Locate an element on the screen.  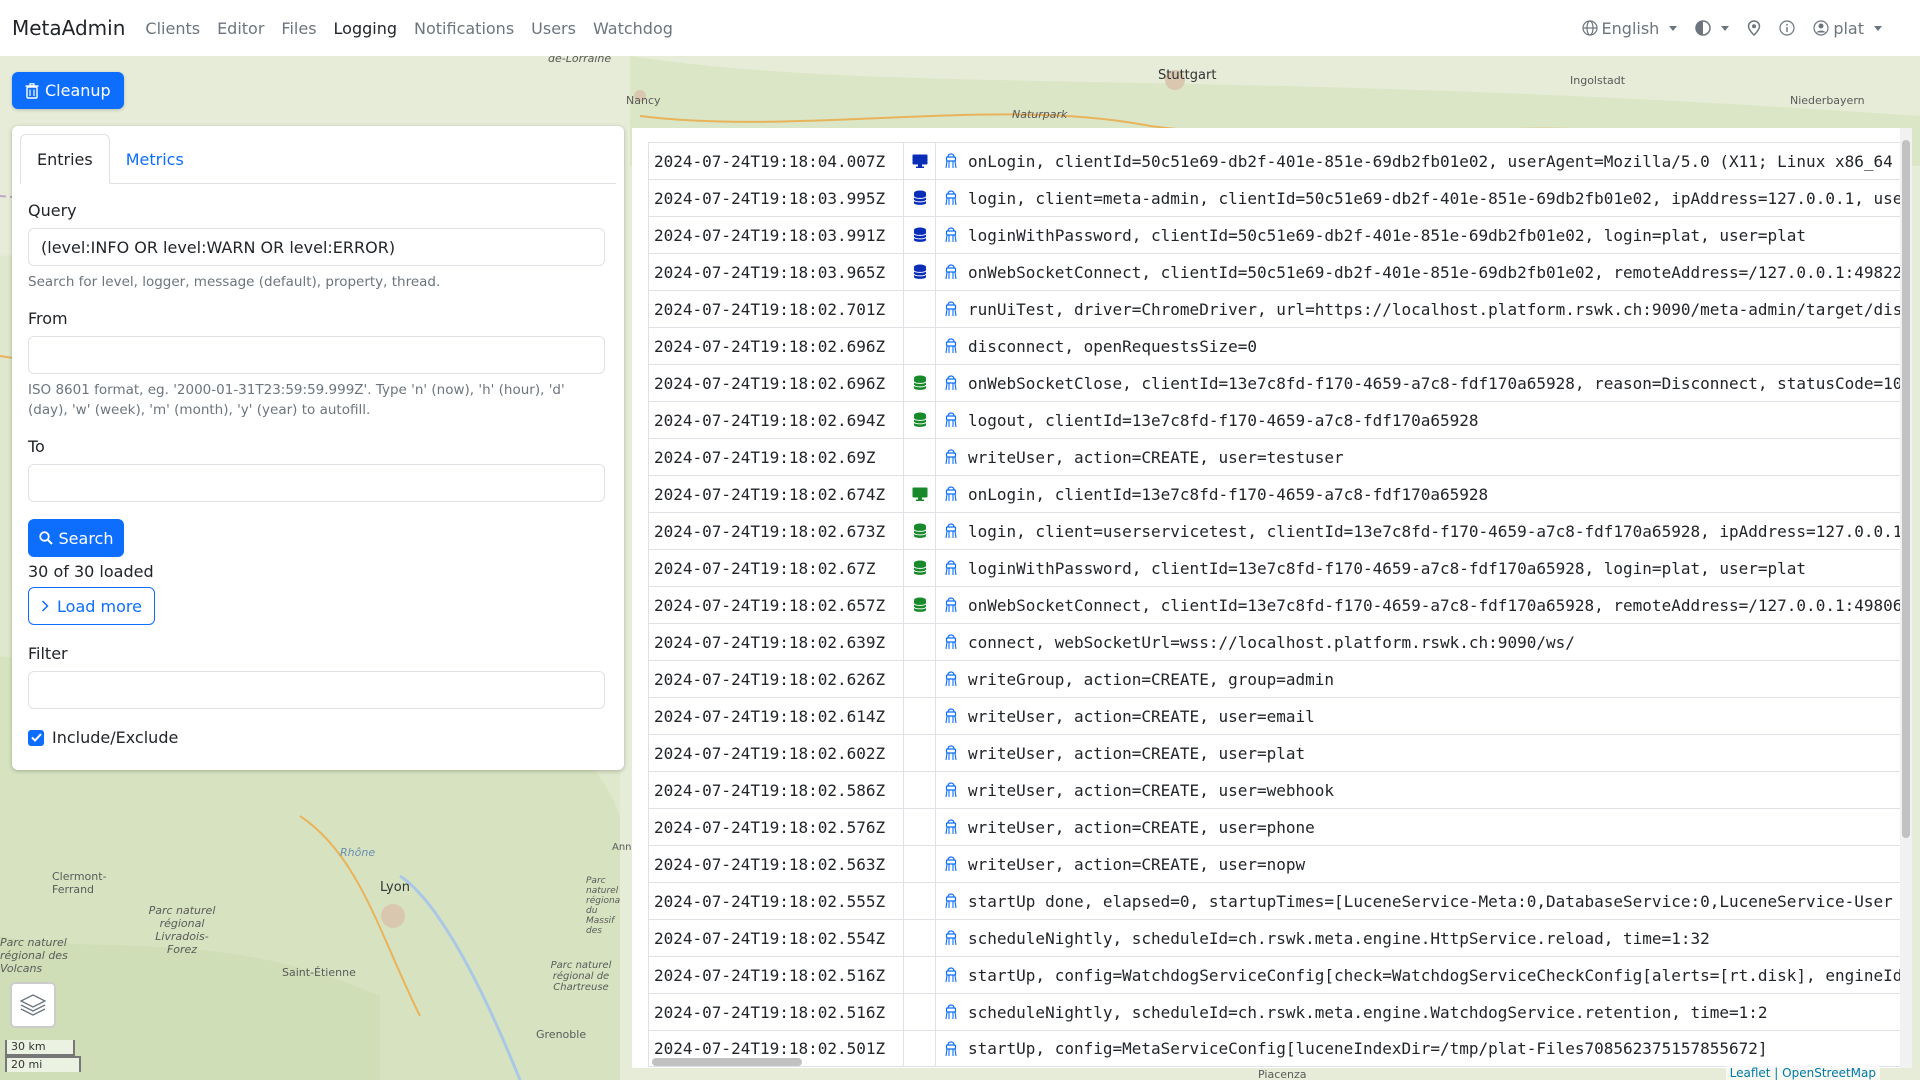
vertical-scrollbar is located at coordinates (1906, 598).